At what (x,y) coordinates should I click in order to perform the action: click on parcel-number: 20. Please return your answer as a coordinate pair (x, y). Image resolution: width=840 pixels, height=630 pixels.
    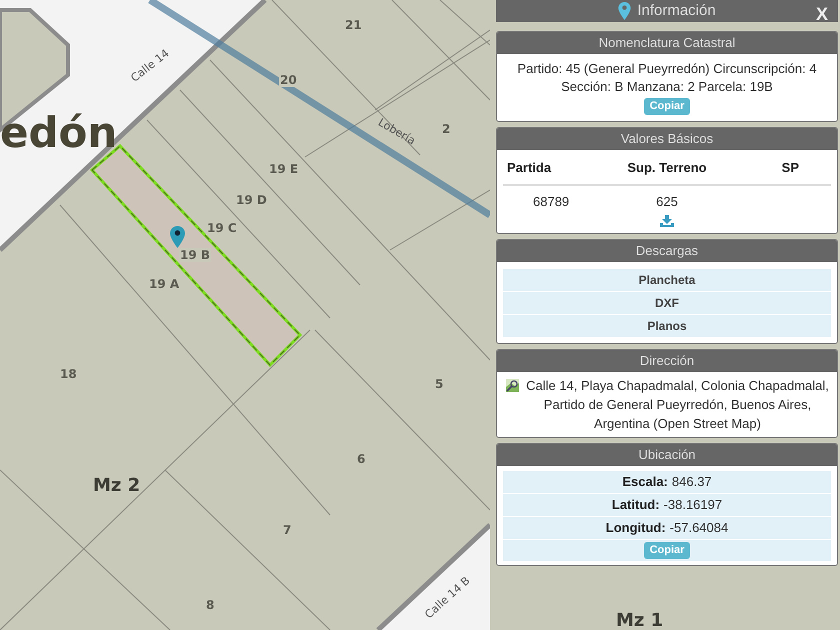
    Looking at the image, I should click on (288, 80).